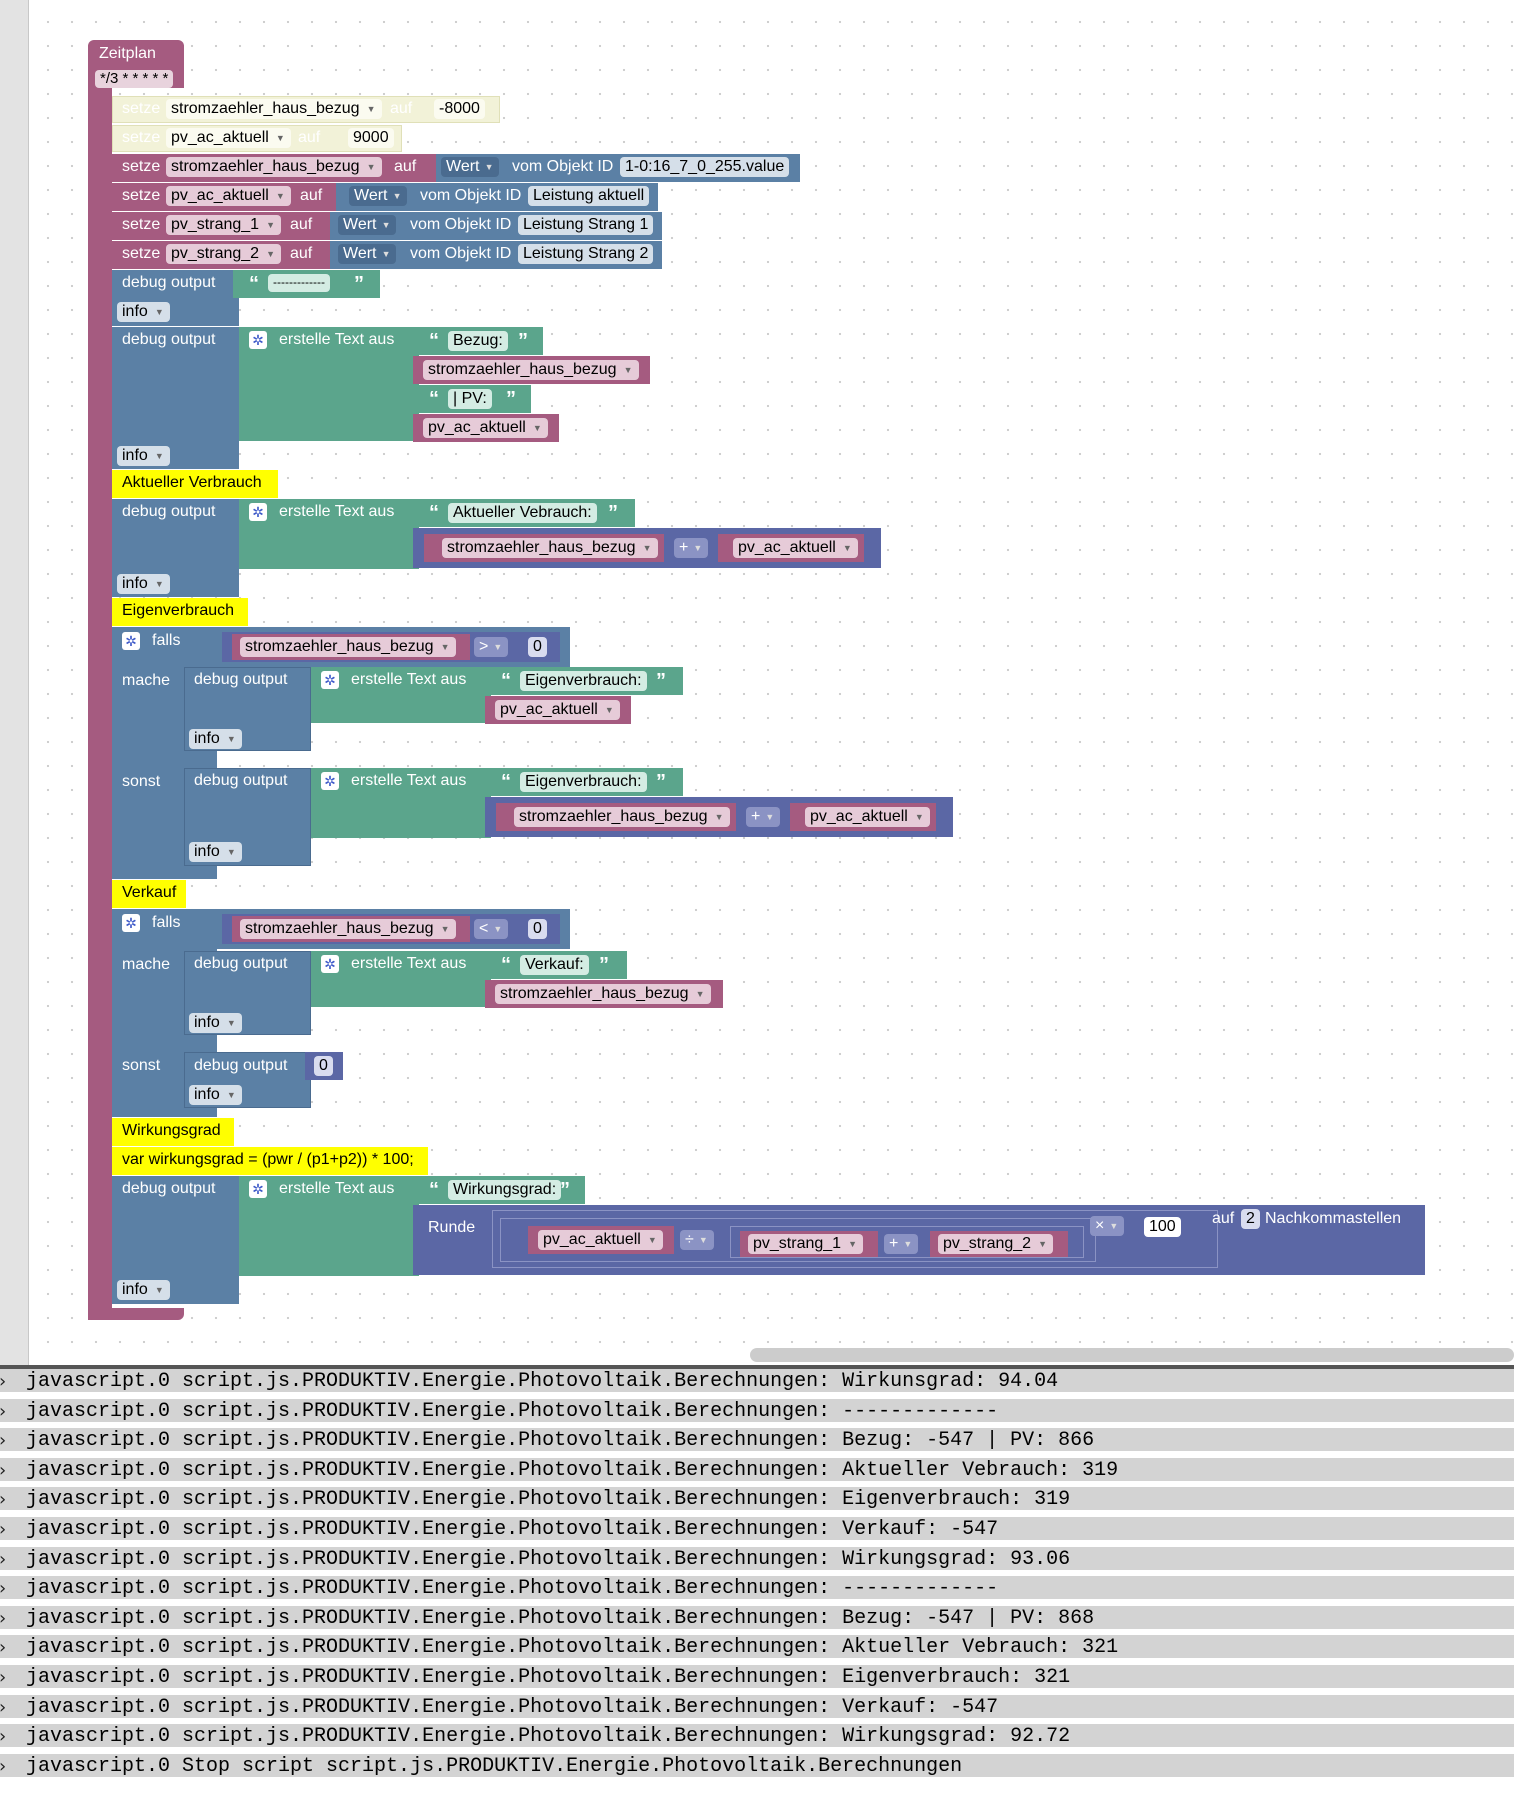 The width and height of the screenshot is (1514, 1797). What do you see at coordinates (705, 167) in the screenshot?
I see `object-id-field: 1-0:16_7_0_255.value` at bounding box center [705, 167].